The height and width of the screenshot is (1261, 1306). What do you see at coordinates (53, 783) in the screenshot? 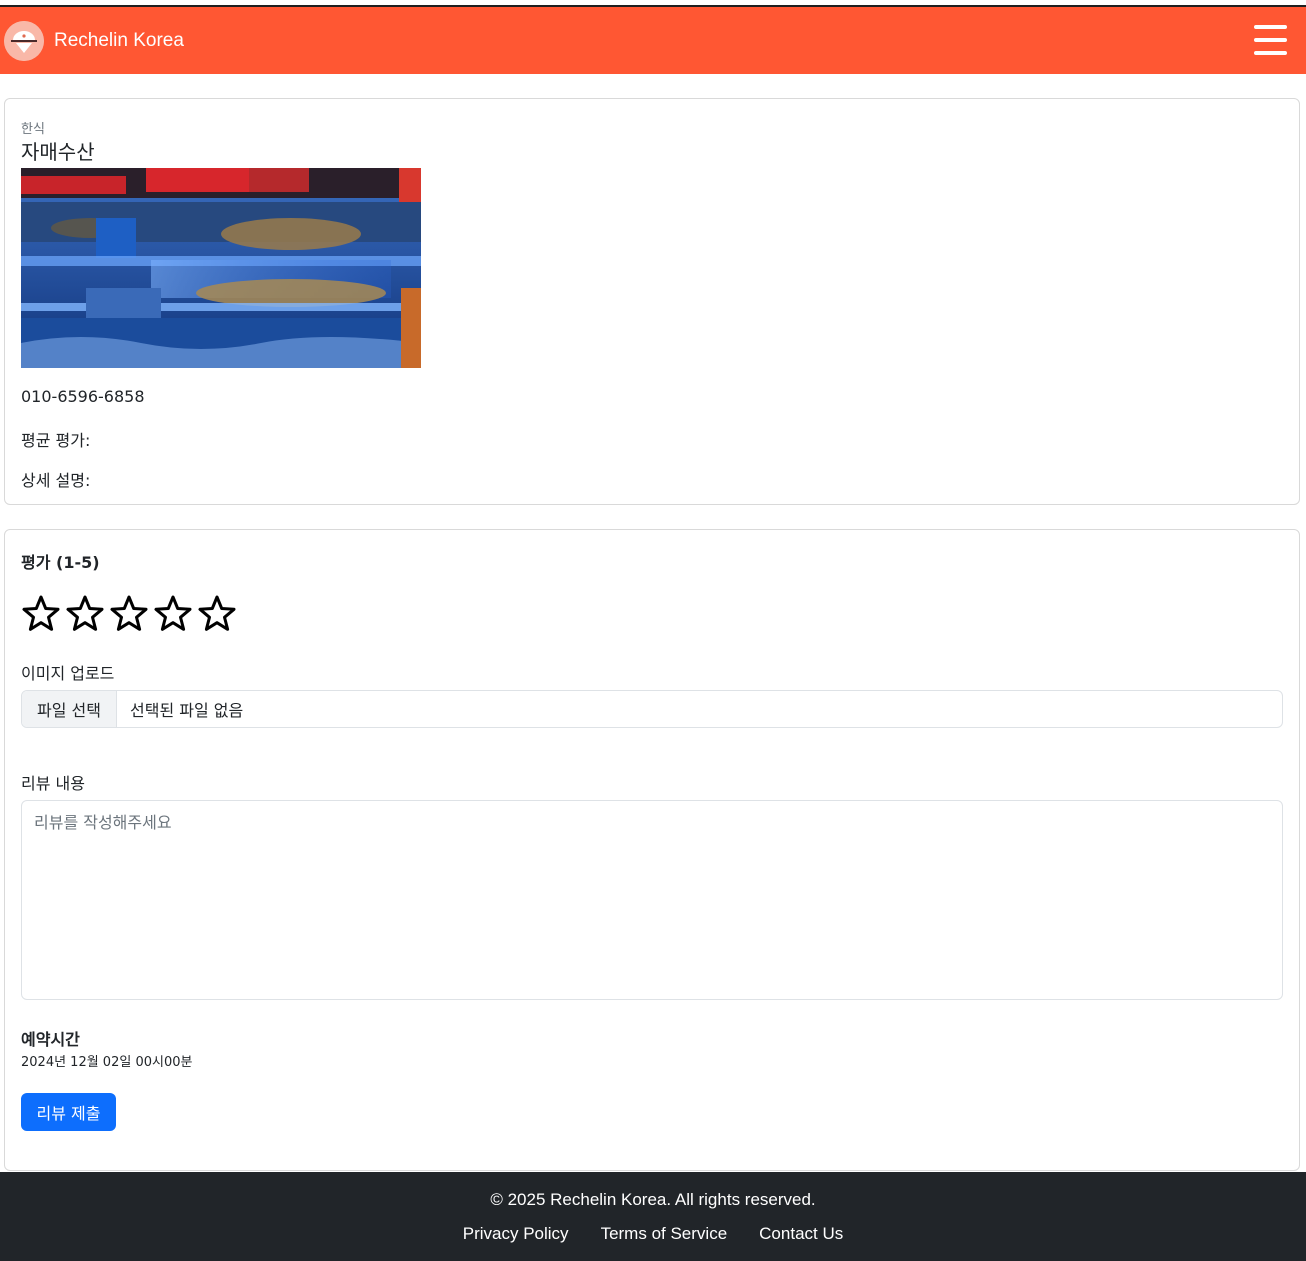
I see `review-content-label: 리뷰 내용` at bounding box center [53, 783].